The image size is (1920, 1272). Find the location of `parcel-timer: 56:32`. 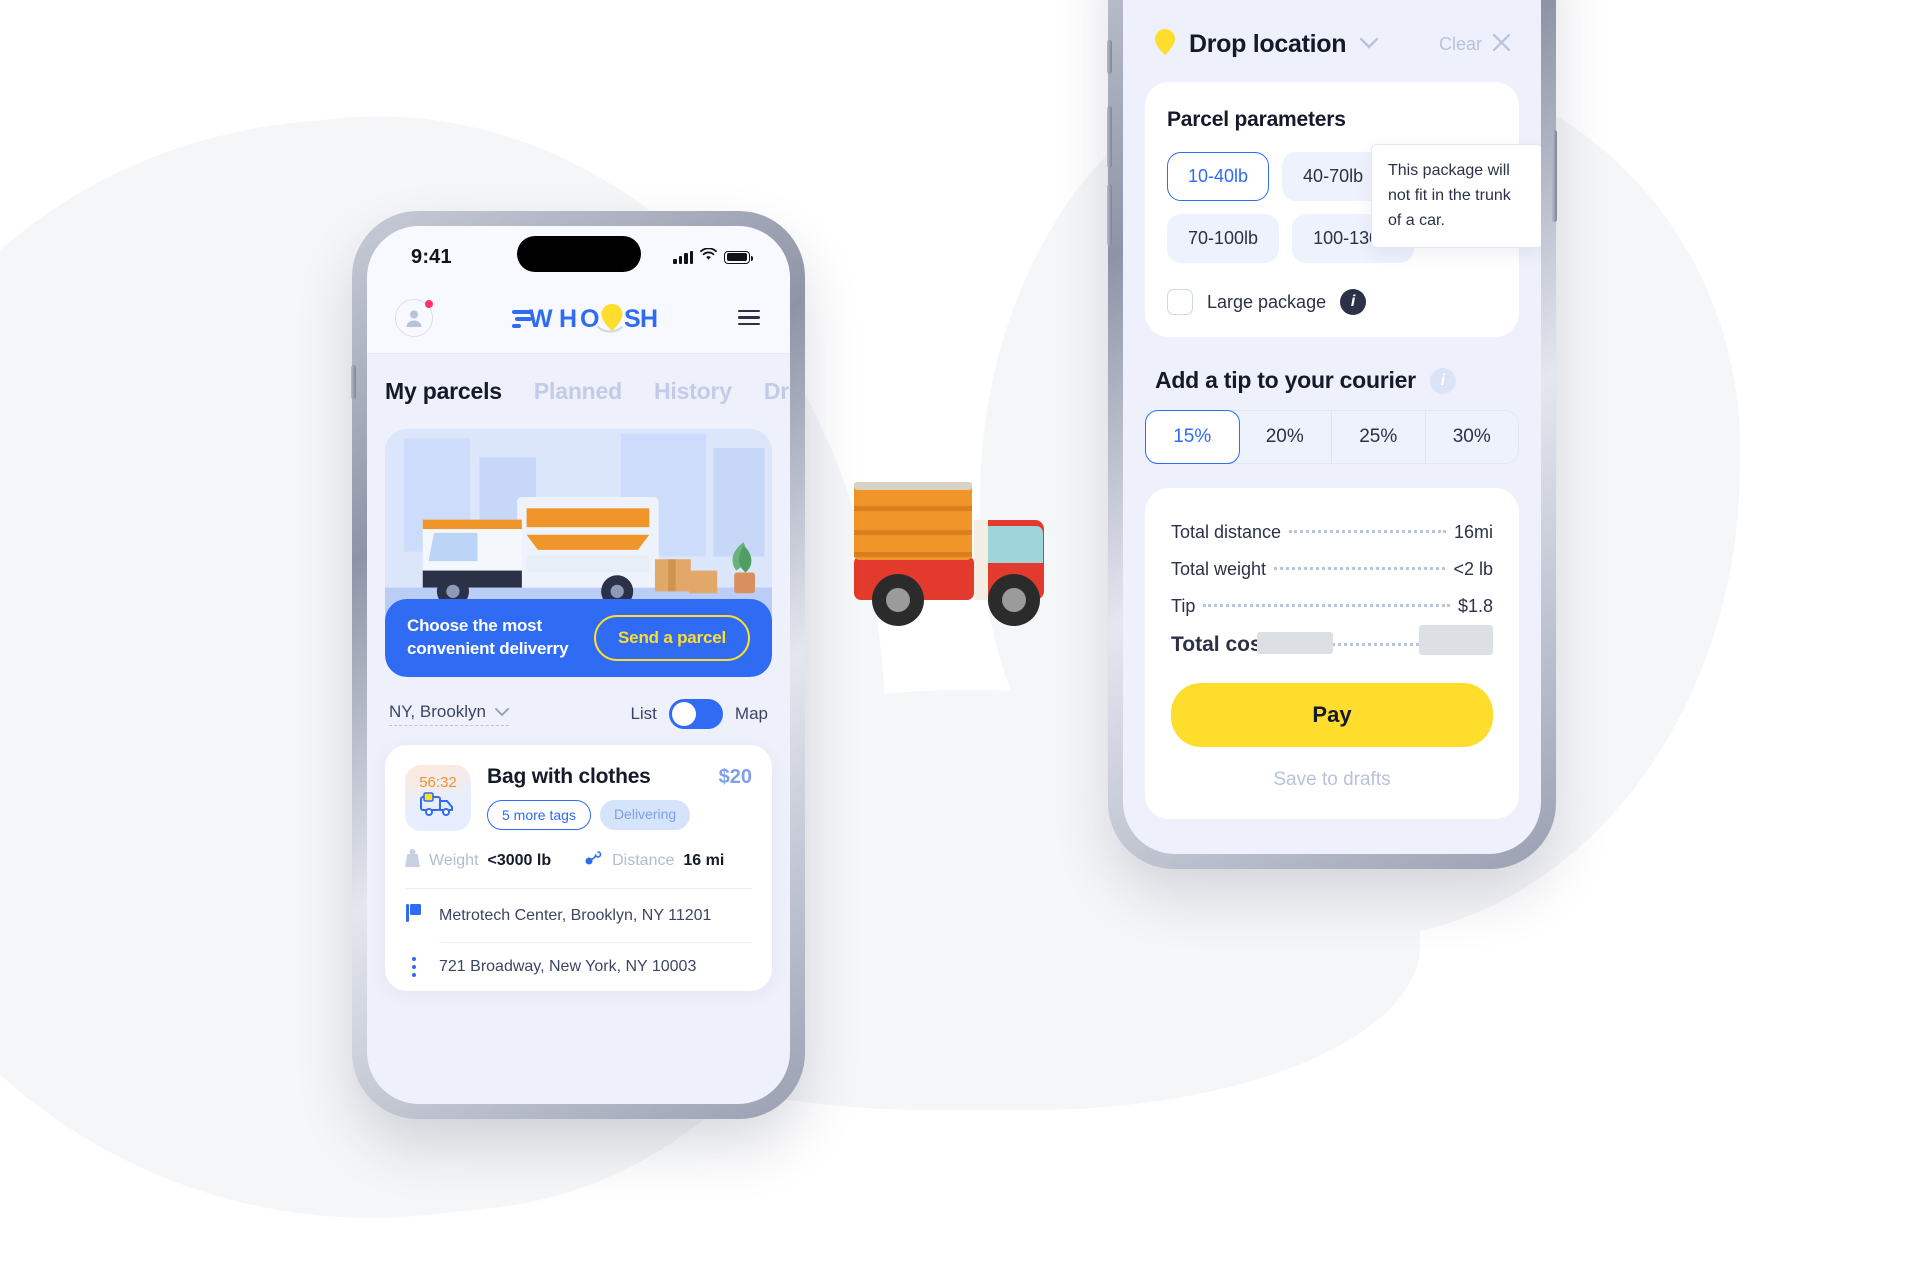

parcel-timer: 56:32 is located at coordinates (438, 782).